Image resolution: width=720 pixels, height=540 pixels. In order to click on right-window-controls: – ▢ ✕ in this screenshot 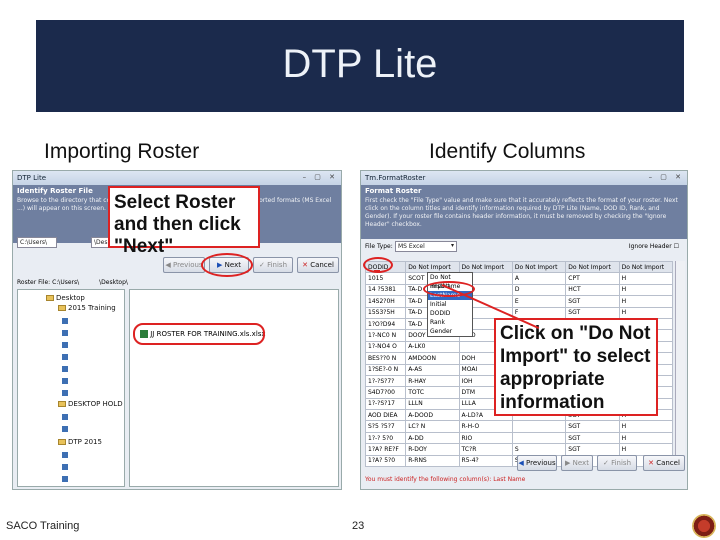, I will do `click(666, 177)`.